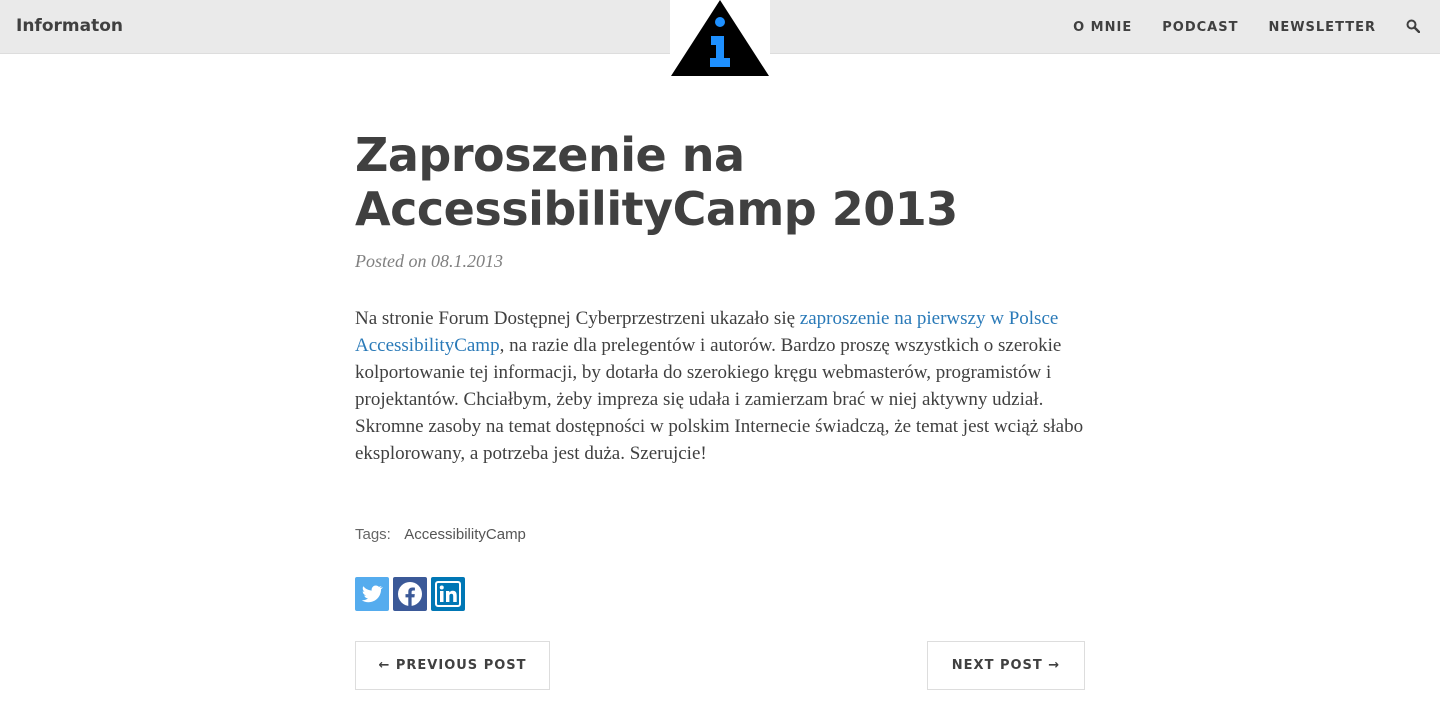 This screenshot has height=720, width=1440. I want to click on nav-link-o-mnie: O MNIE, so click(1102, 27).